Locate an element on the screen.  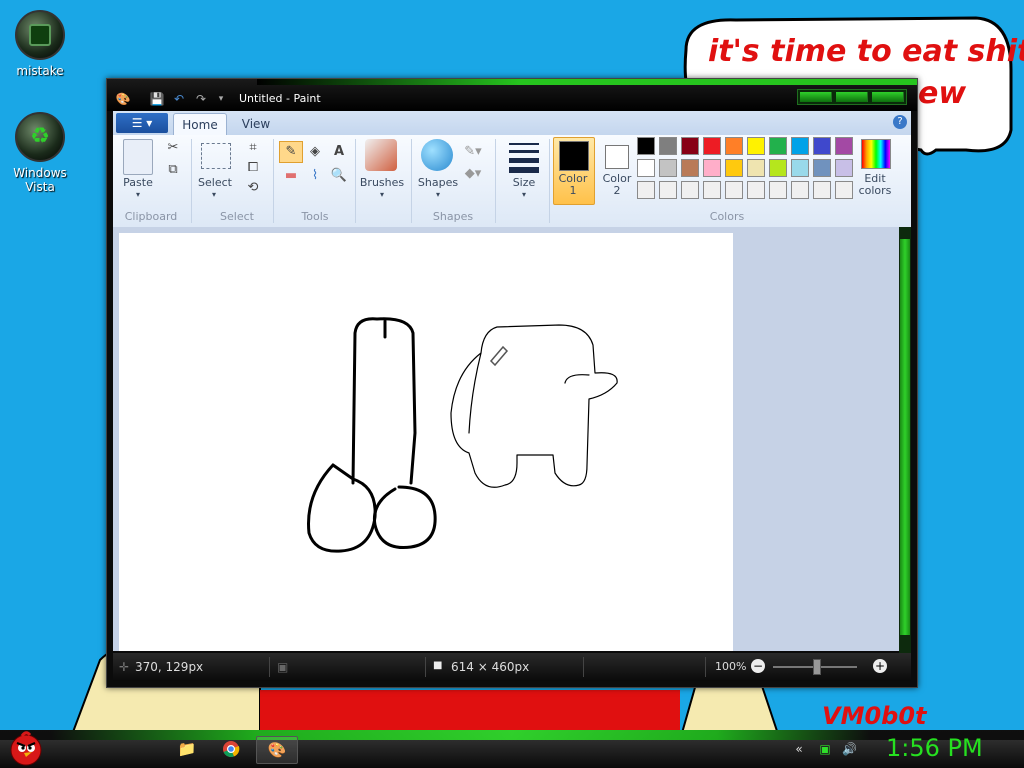
fill-bucket-icon: ◈ is located at coordinates (315, 152).